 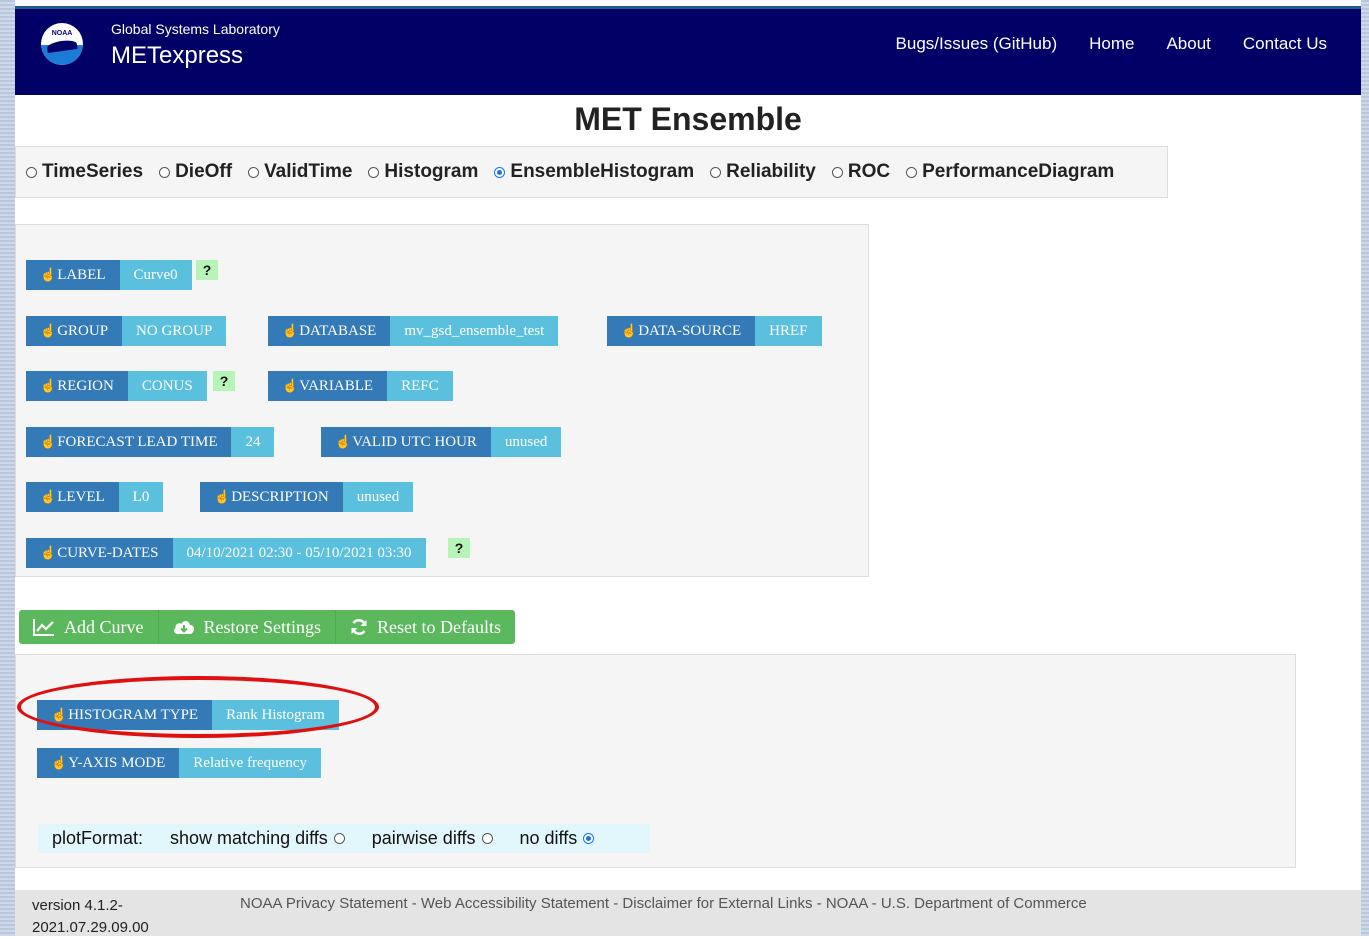 I want to click on nav-home: Home, so click(x=1111, y=44).